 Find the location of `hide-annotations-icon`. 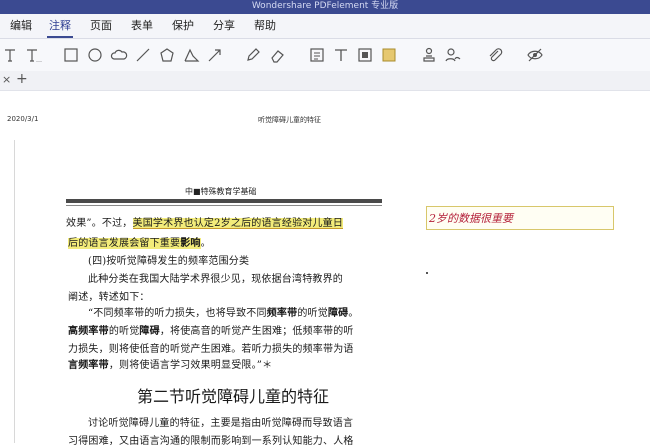

hide-annotations-icon is located at coordinates (535, 55).